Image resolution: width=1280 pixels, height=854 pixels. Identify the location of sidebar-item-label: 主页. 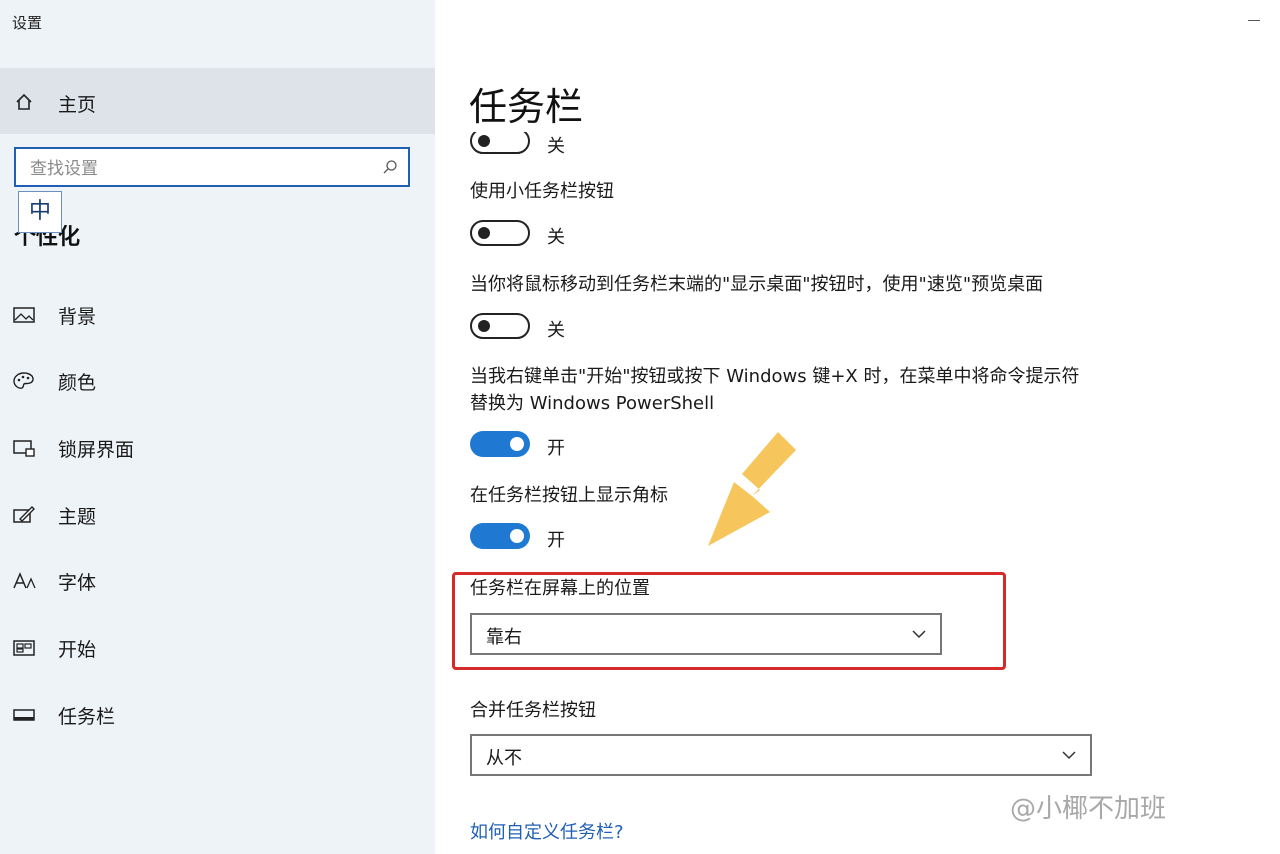
(77, 105).